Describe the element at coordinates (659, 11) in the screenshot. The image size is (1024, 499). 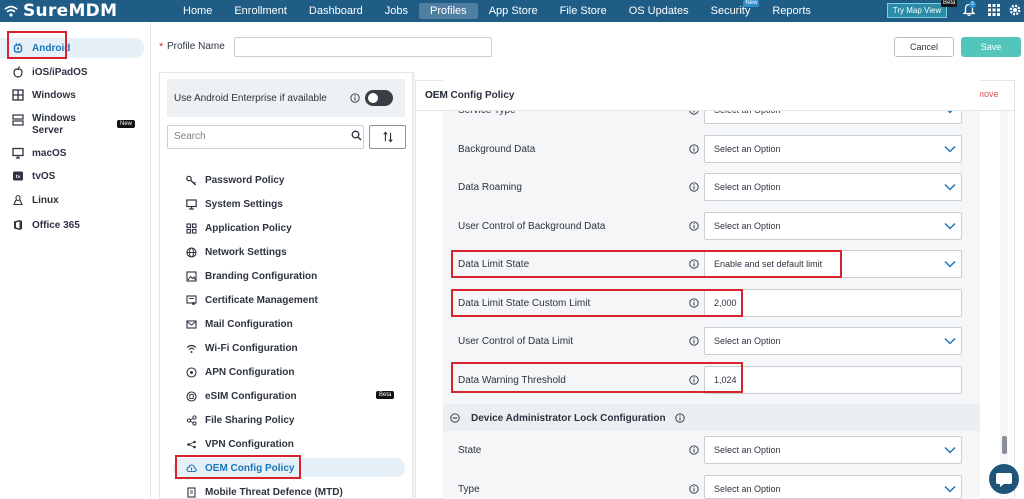
I see `nav-os-updates: OS Updates` at that location.